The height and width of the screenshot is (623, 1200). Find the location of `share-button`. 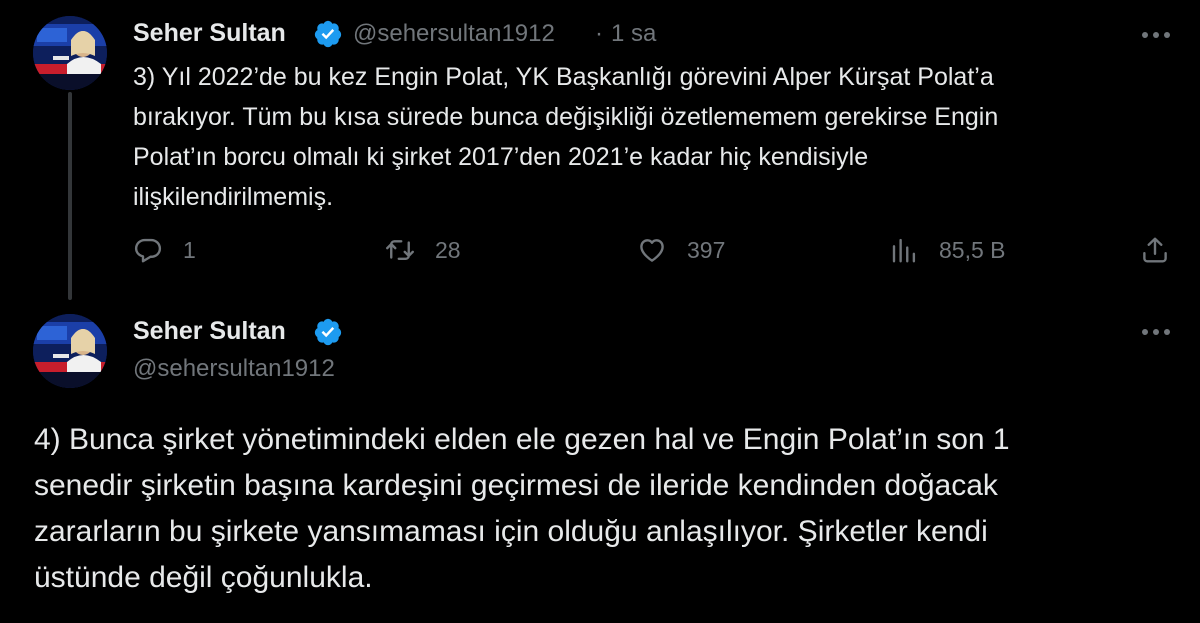

share-button is located at coordinates (1155, 250).